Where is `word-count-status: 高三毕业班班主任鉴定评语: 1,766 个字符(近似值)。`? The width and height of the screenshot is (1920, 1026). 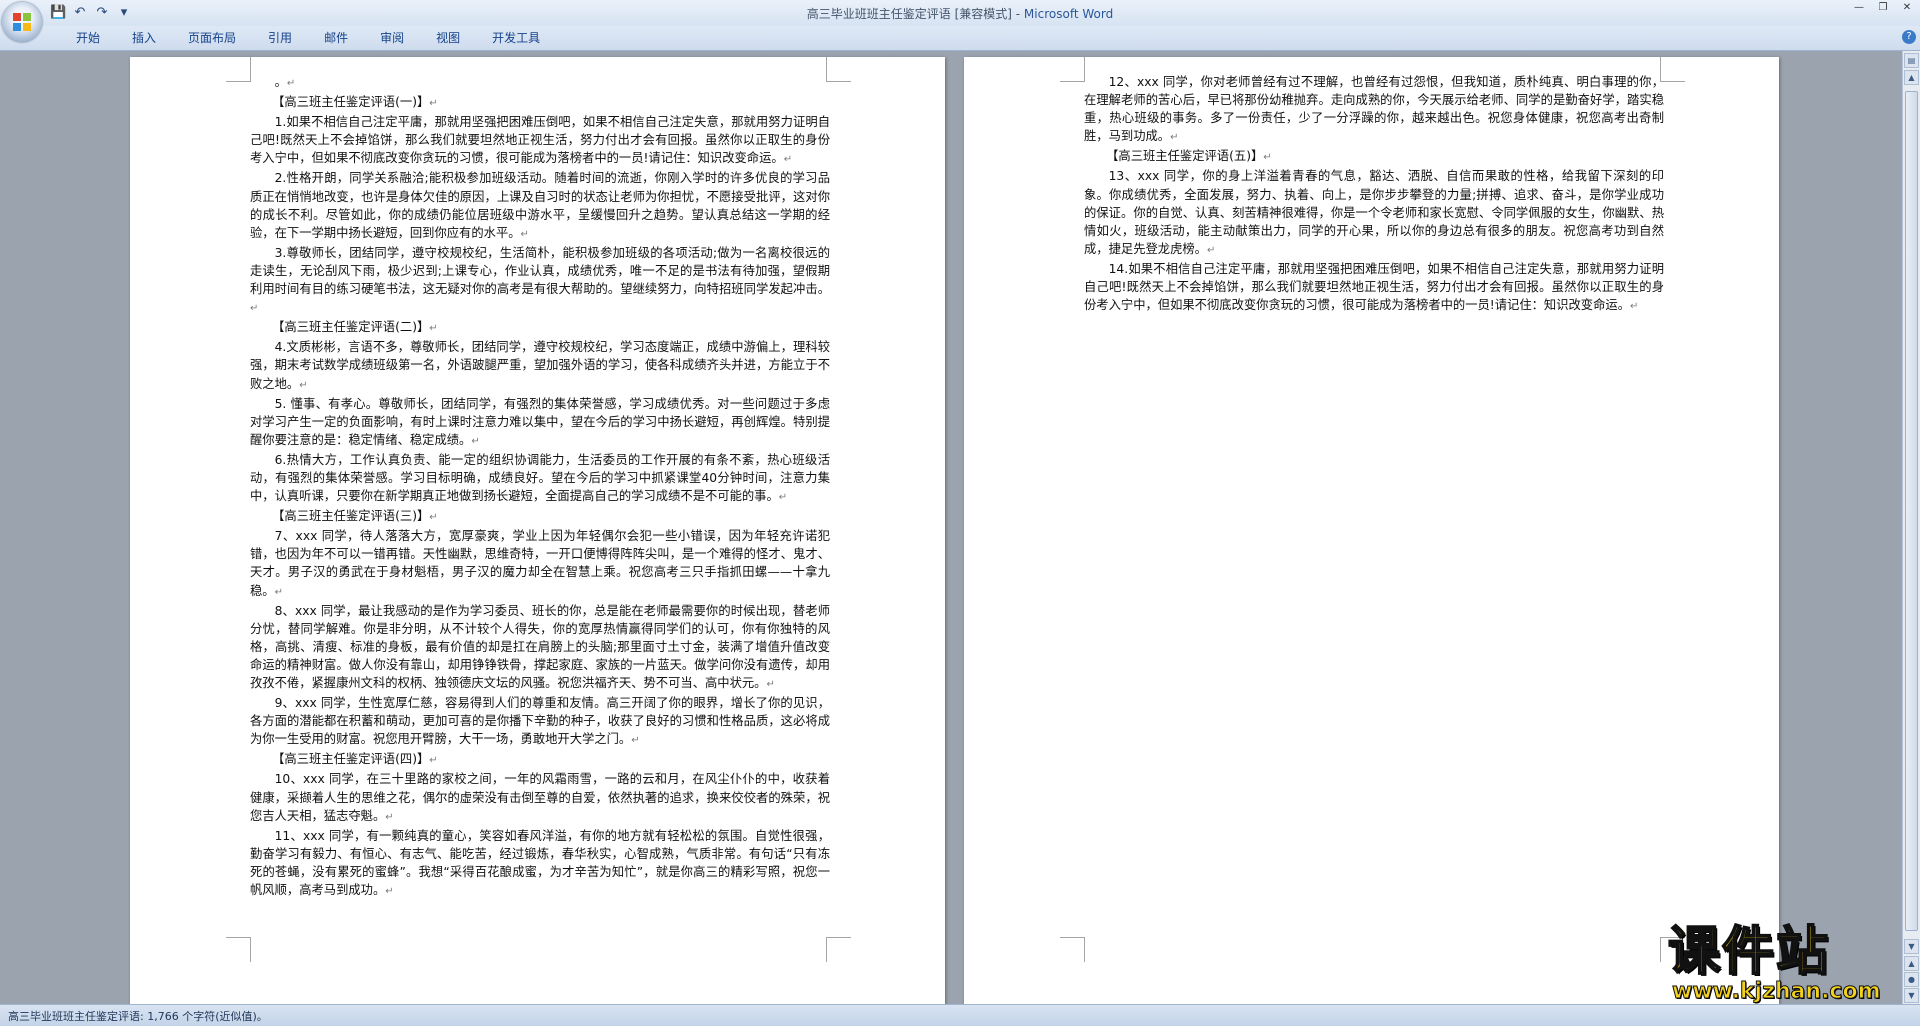
word-count-status: 高三毕业班班主任鉴定评语: 1,766 个字符(近似值)。 is located at coordinates (138, 1016).